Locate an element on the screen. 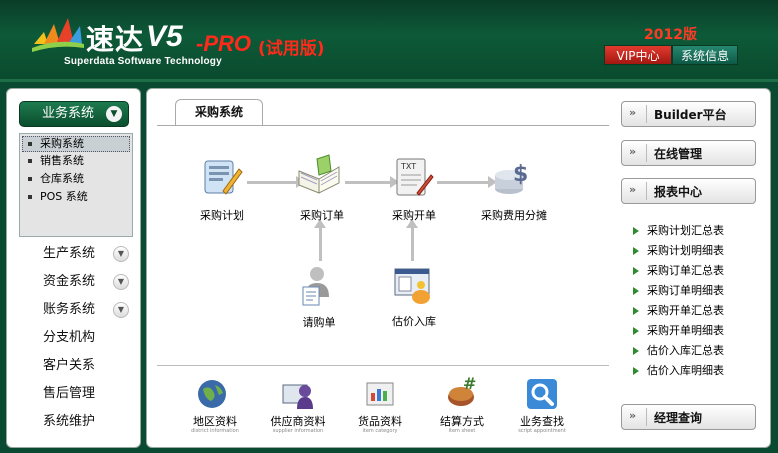  sidebar-item-funds: 资金系统 ▼ is located at coordinates (89, 282).